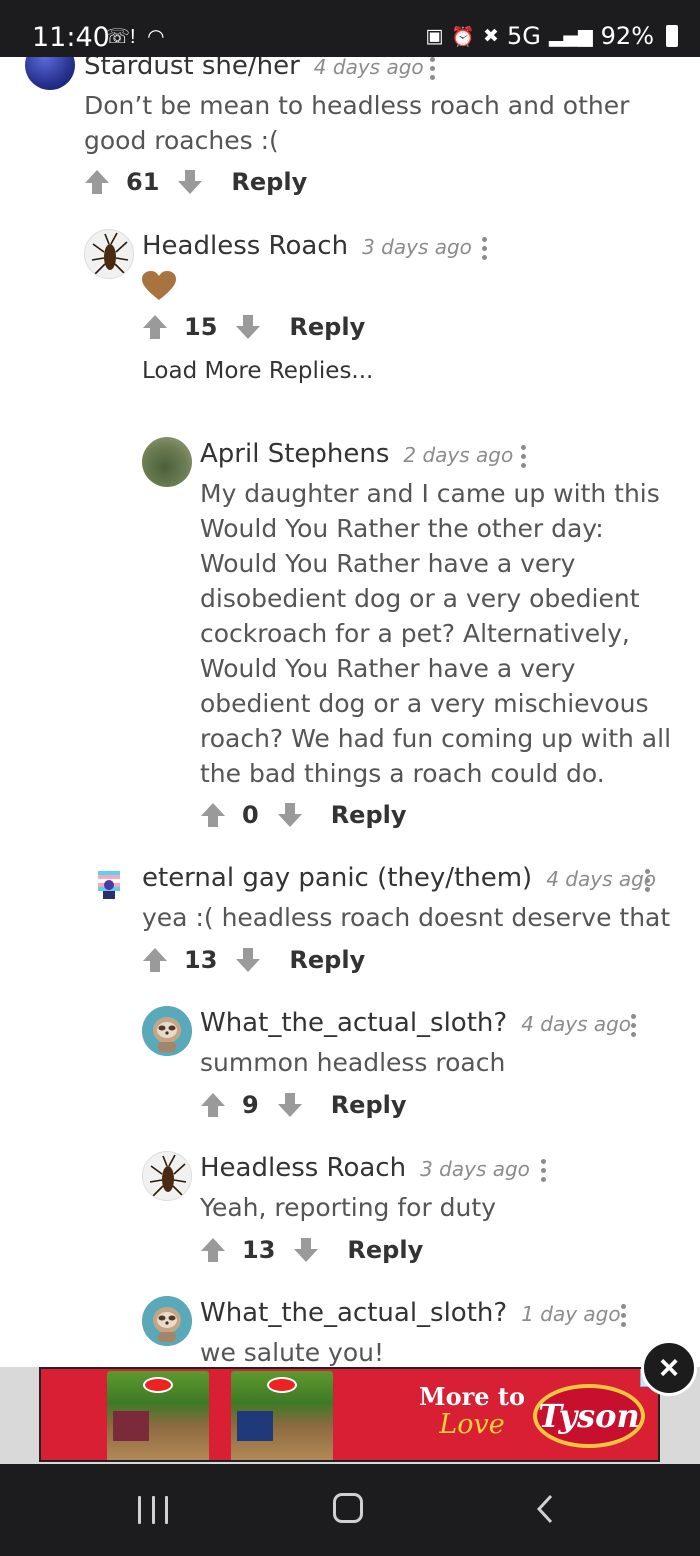 This screenshot has height=1556, width=700. I want to click on pride-character-icon, so click(109, 885).